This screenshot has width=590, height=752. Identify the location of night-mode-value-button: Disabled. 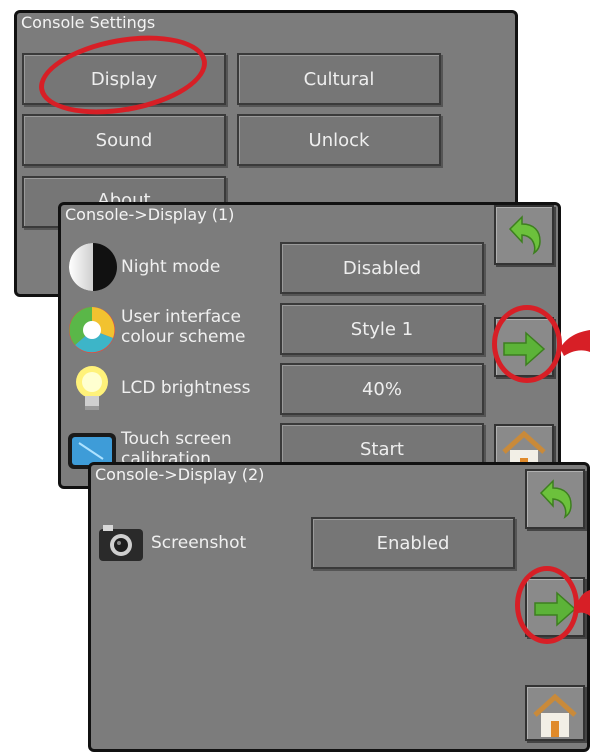
(382, 268).